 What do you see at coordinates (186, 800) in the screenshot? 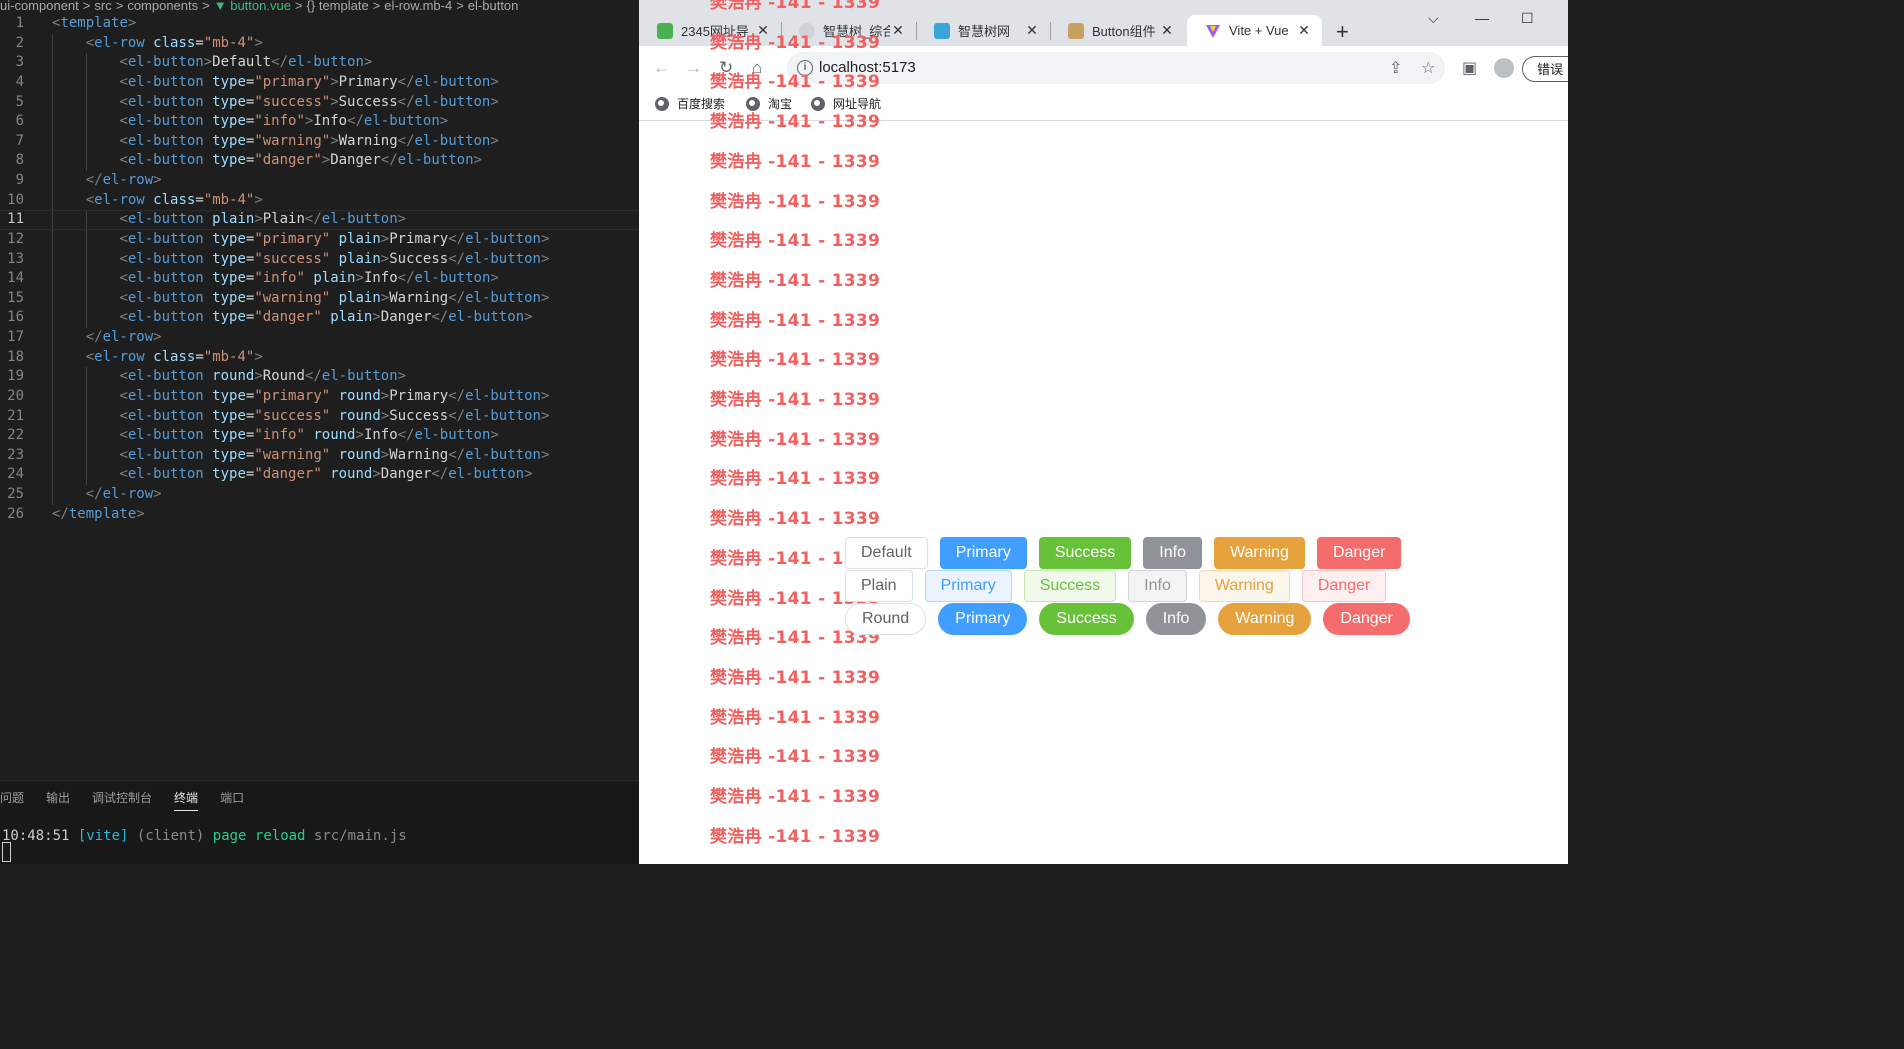
I see `panel-tab: 终端` at bounding box center [186, 800].